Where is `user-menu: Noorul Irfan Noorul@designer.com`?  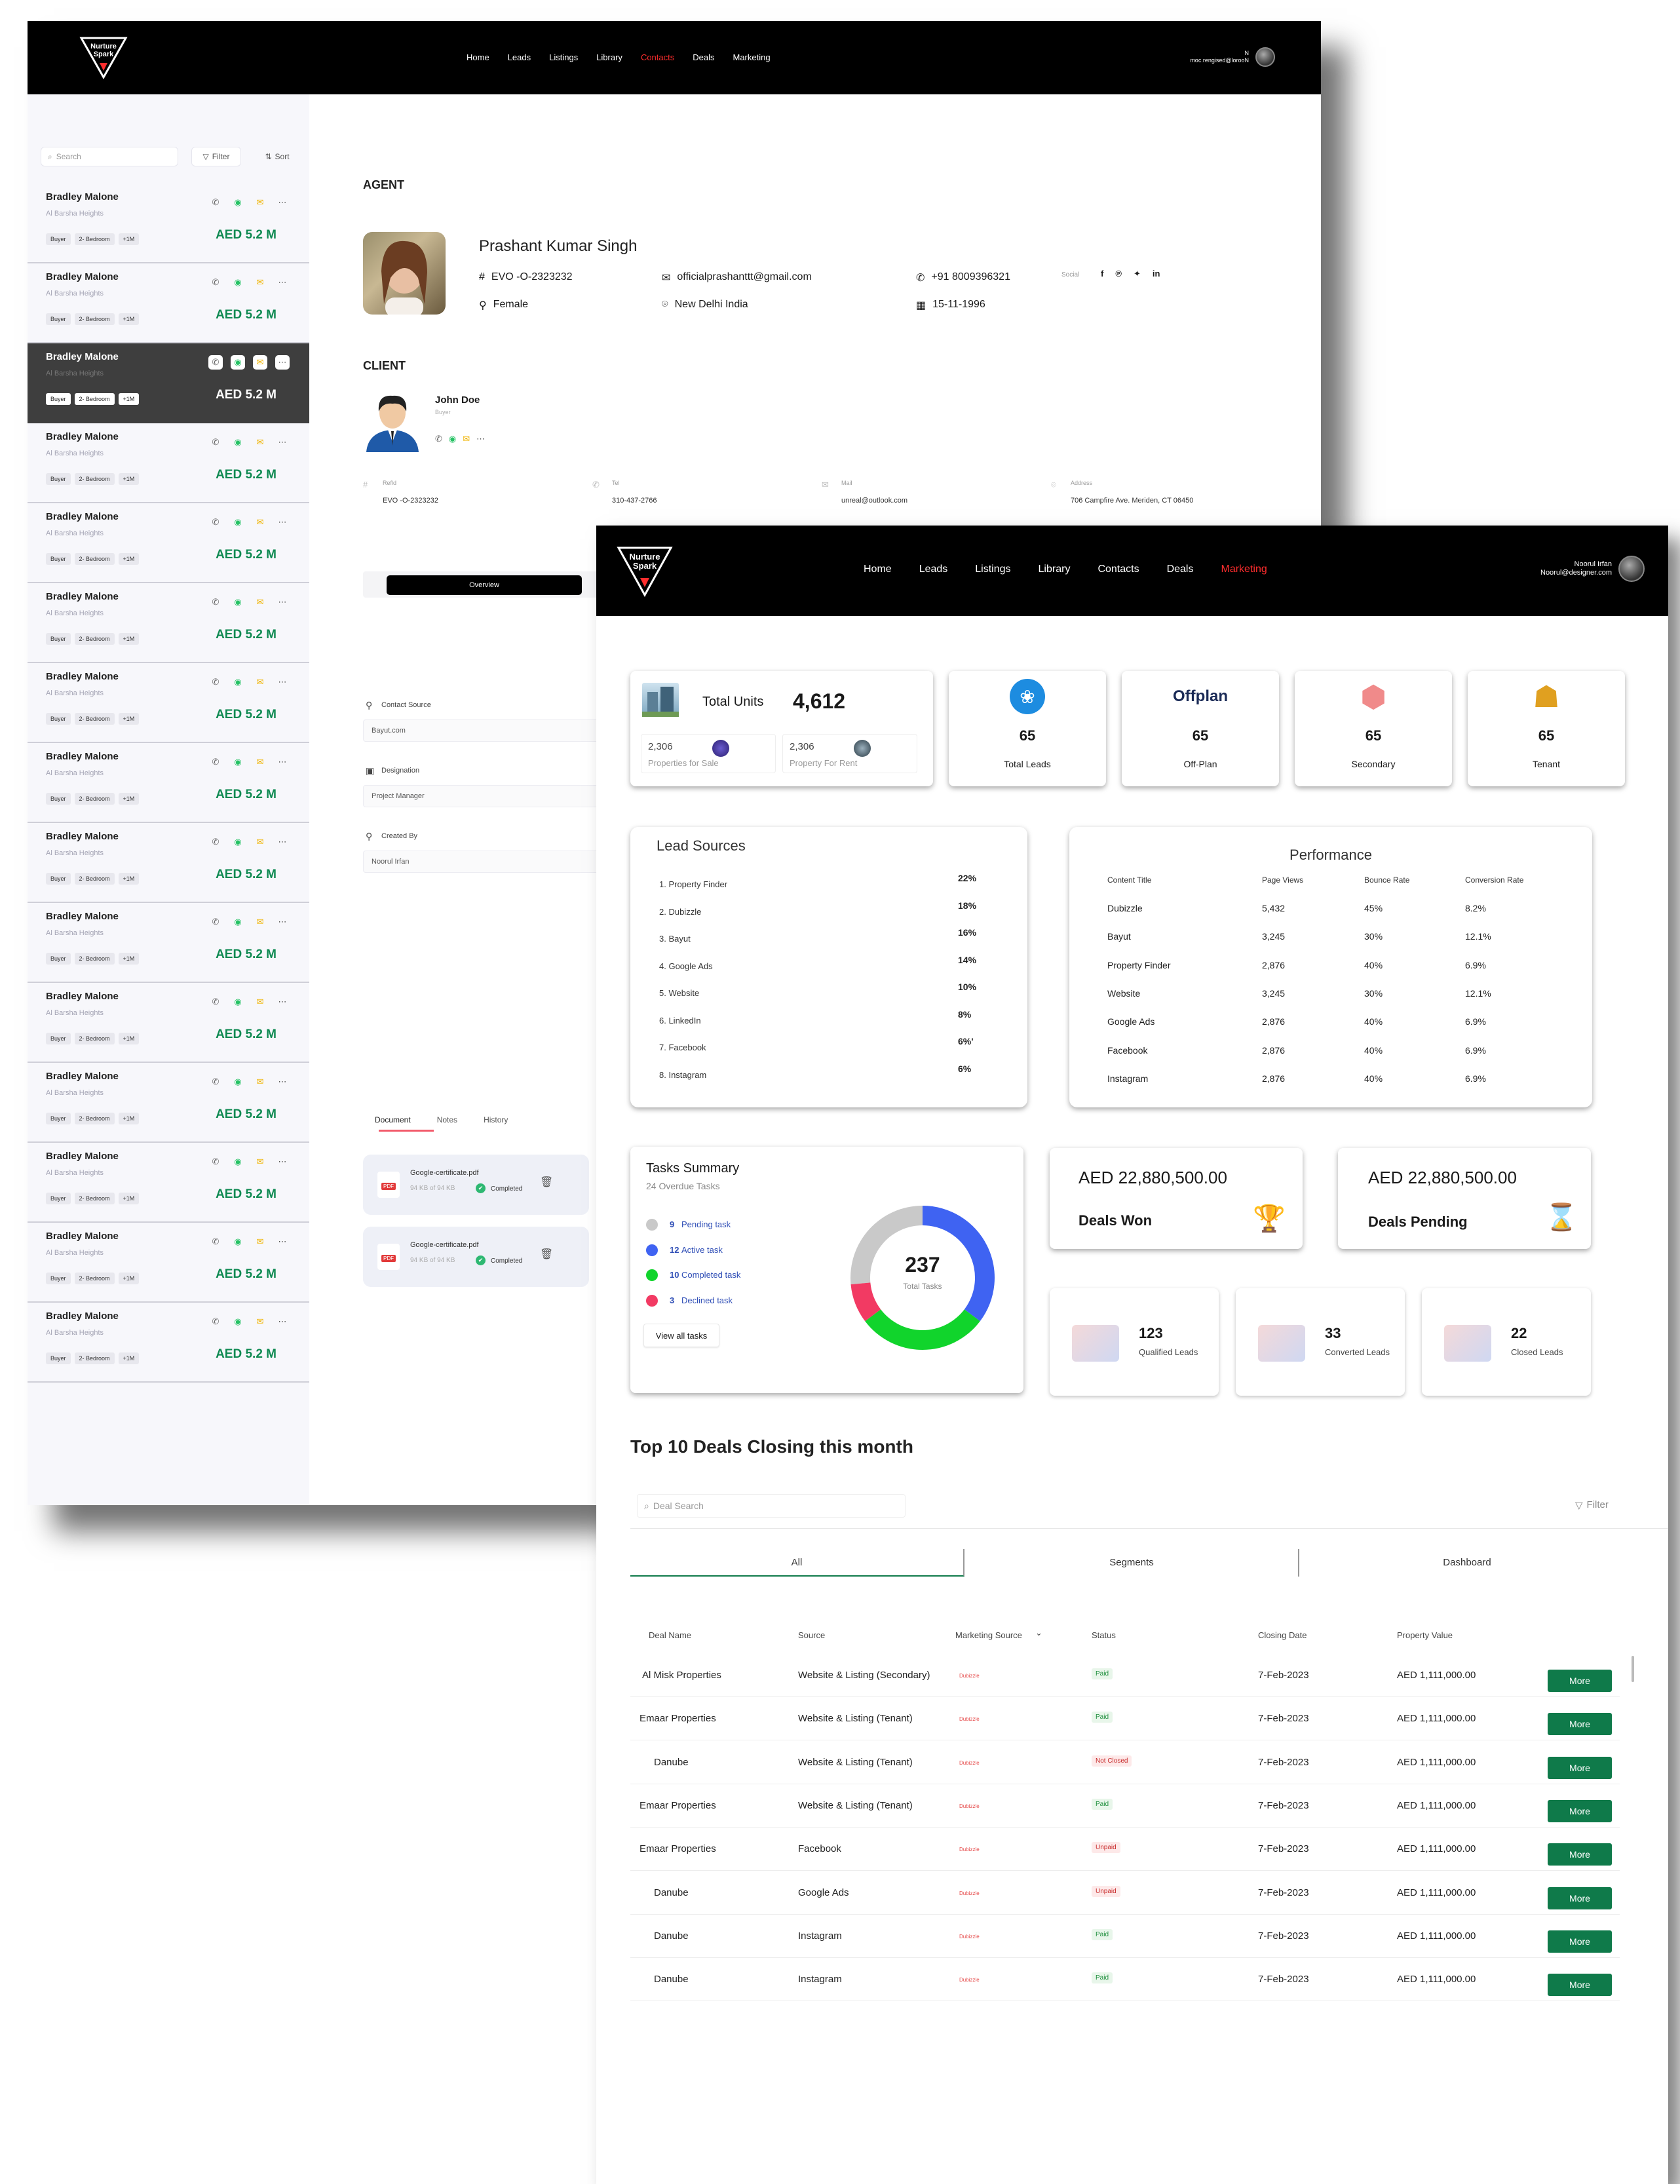
user-menu: Noorul Irfan Noorul@designer.com is located at coordinates (1592, 569).